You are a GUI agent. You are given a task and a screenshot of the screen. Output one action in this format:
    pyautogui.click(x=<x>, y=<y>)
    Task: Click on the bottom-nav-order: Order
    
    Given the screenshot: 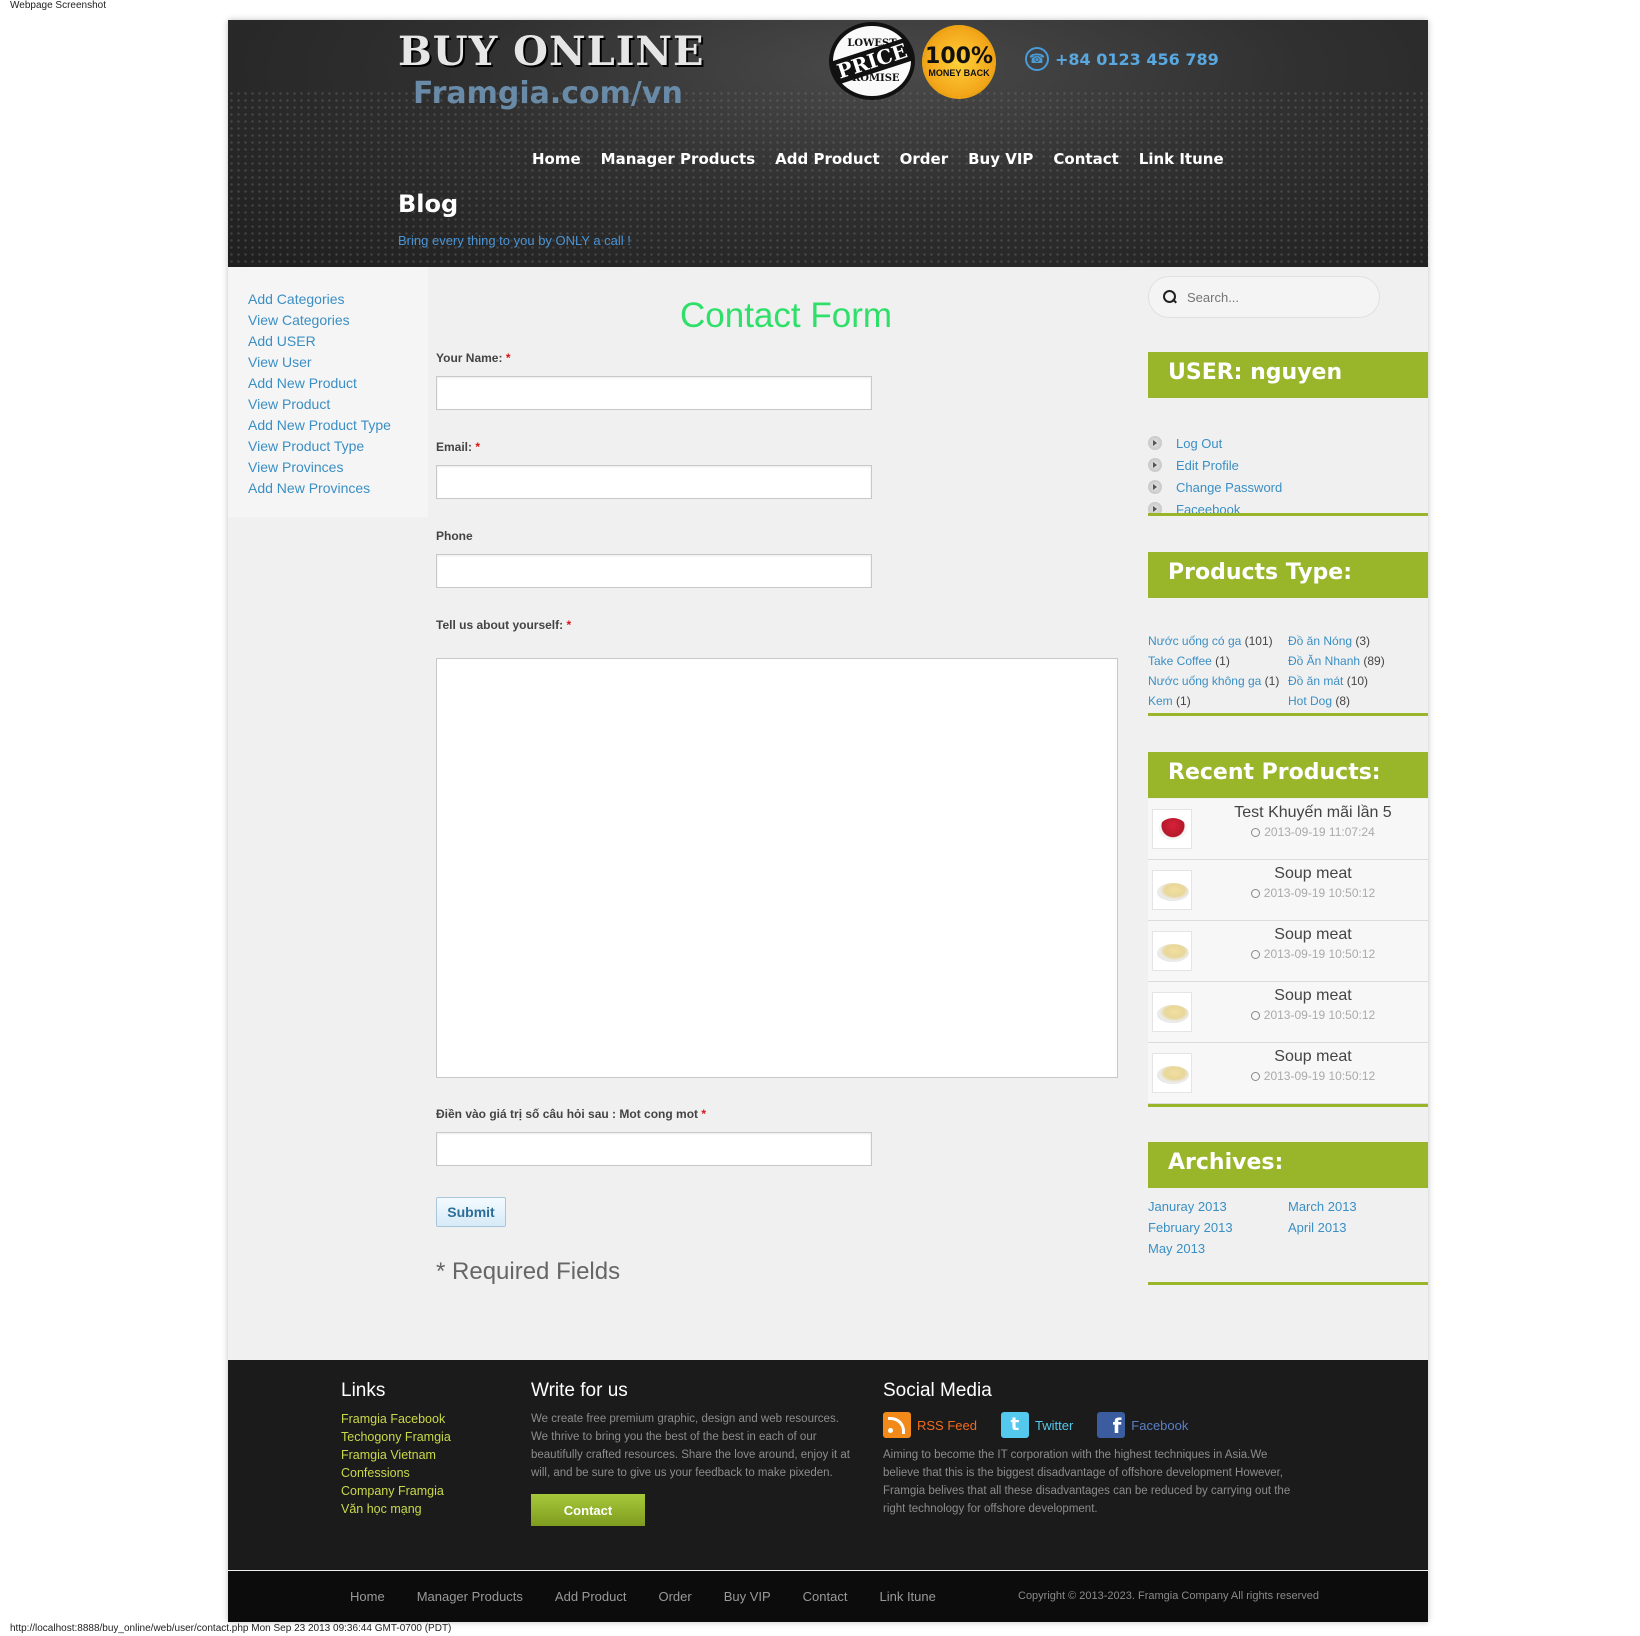 What is the action you would take?
    pyautogui.click(x=674, y=1596)
    